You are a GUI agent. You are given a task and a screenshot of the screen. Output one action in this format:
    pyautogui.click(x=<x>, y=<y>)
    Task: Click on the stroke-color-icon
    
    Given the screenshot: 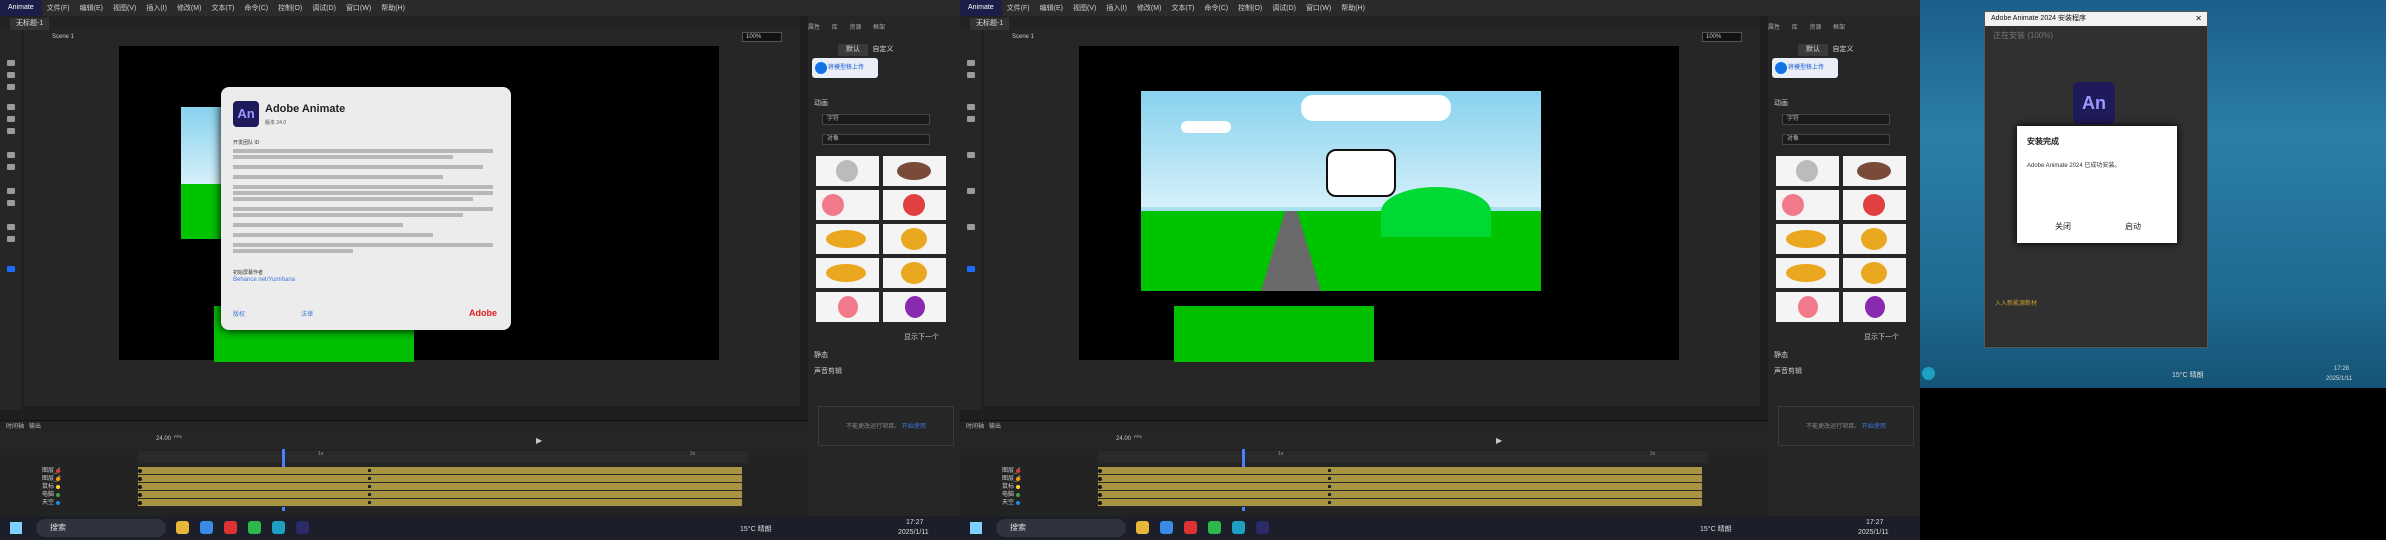 What is the action you would take?
    pyautogui.click(x=11, y=269)
    